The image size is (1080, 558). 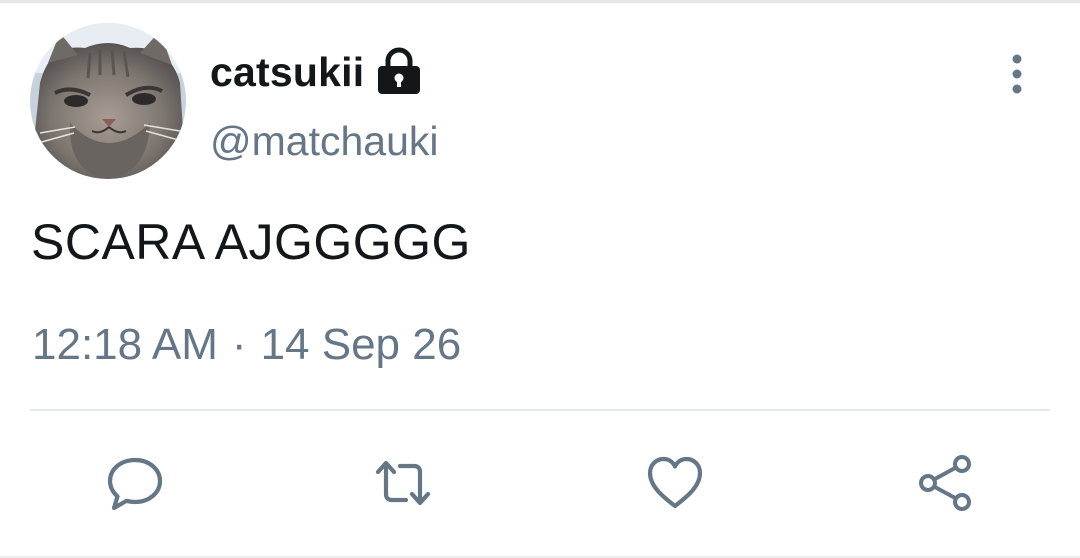 What do you see at coordinates (287, 72) in the screenshot?
I see `display-name: catsukii` at bounding box center [287, 72].